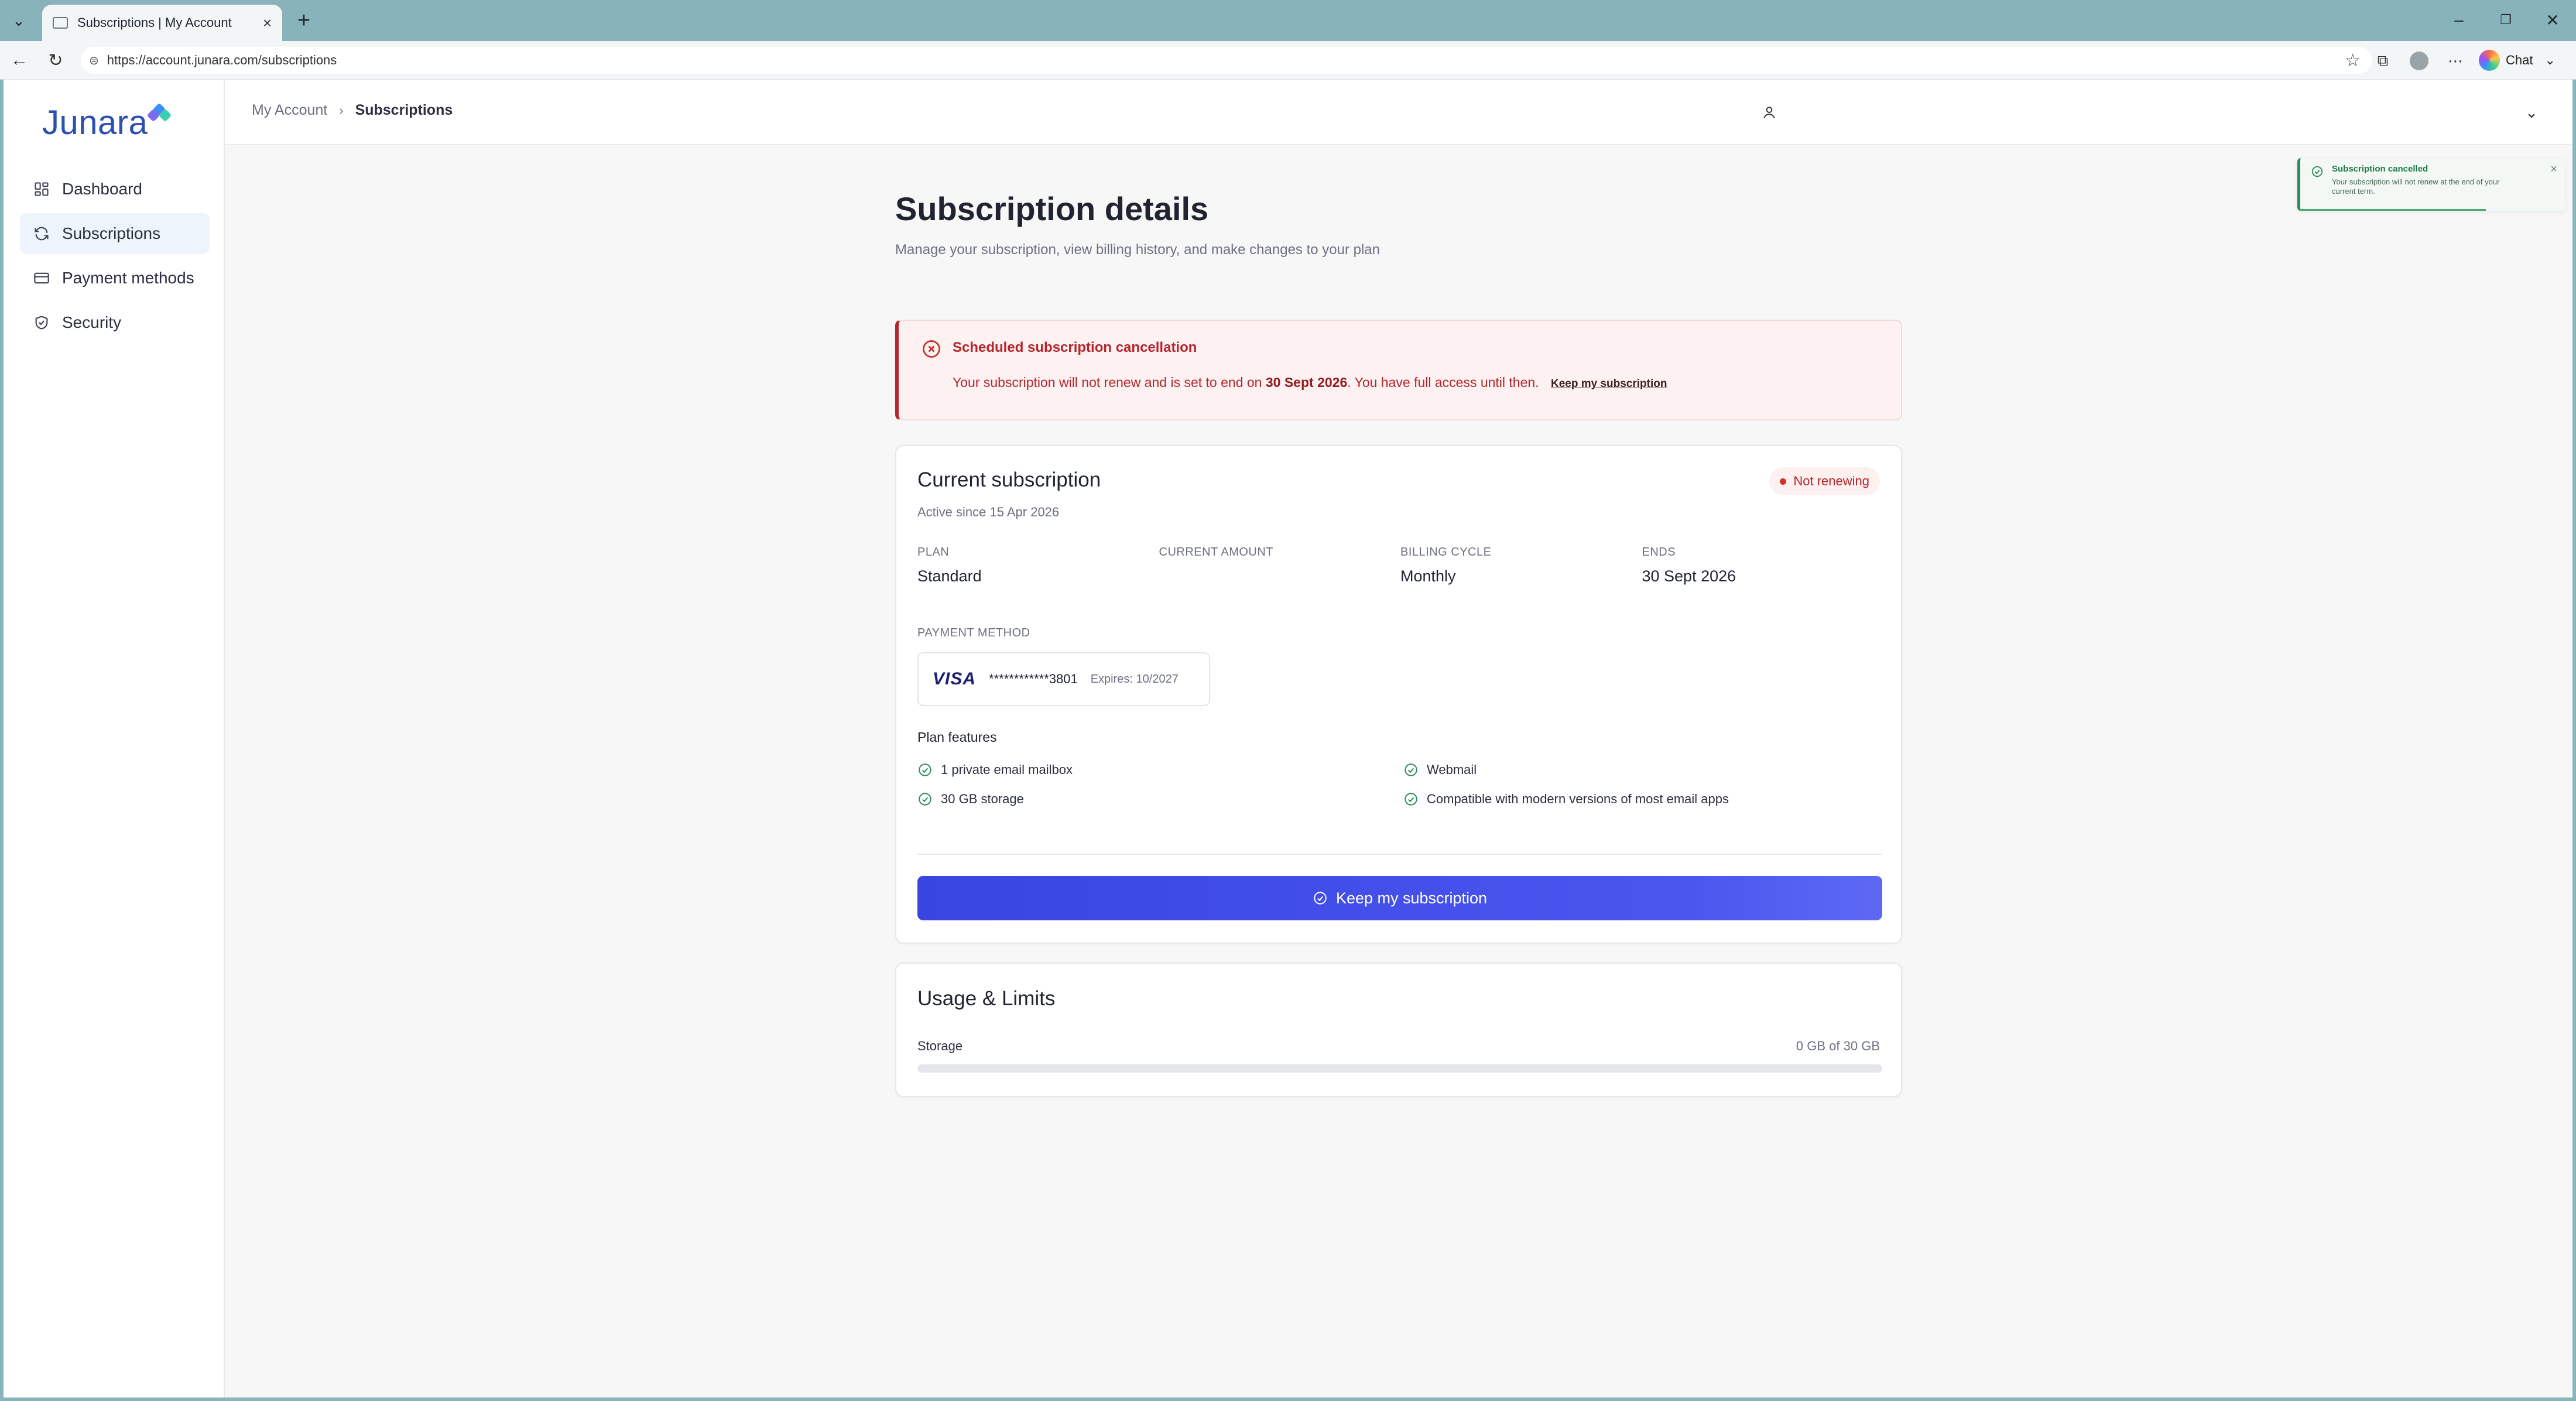  What do you see at coordinates (55, 60) in the screenshot?
I see `reload-icon: ↻` at bounding box center [55, 60].